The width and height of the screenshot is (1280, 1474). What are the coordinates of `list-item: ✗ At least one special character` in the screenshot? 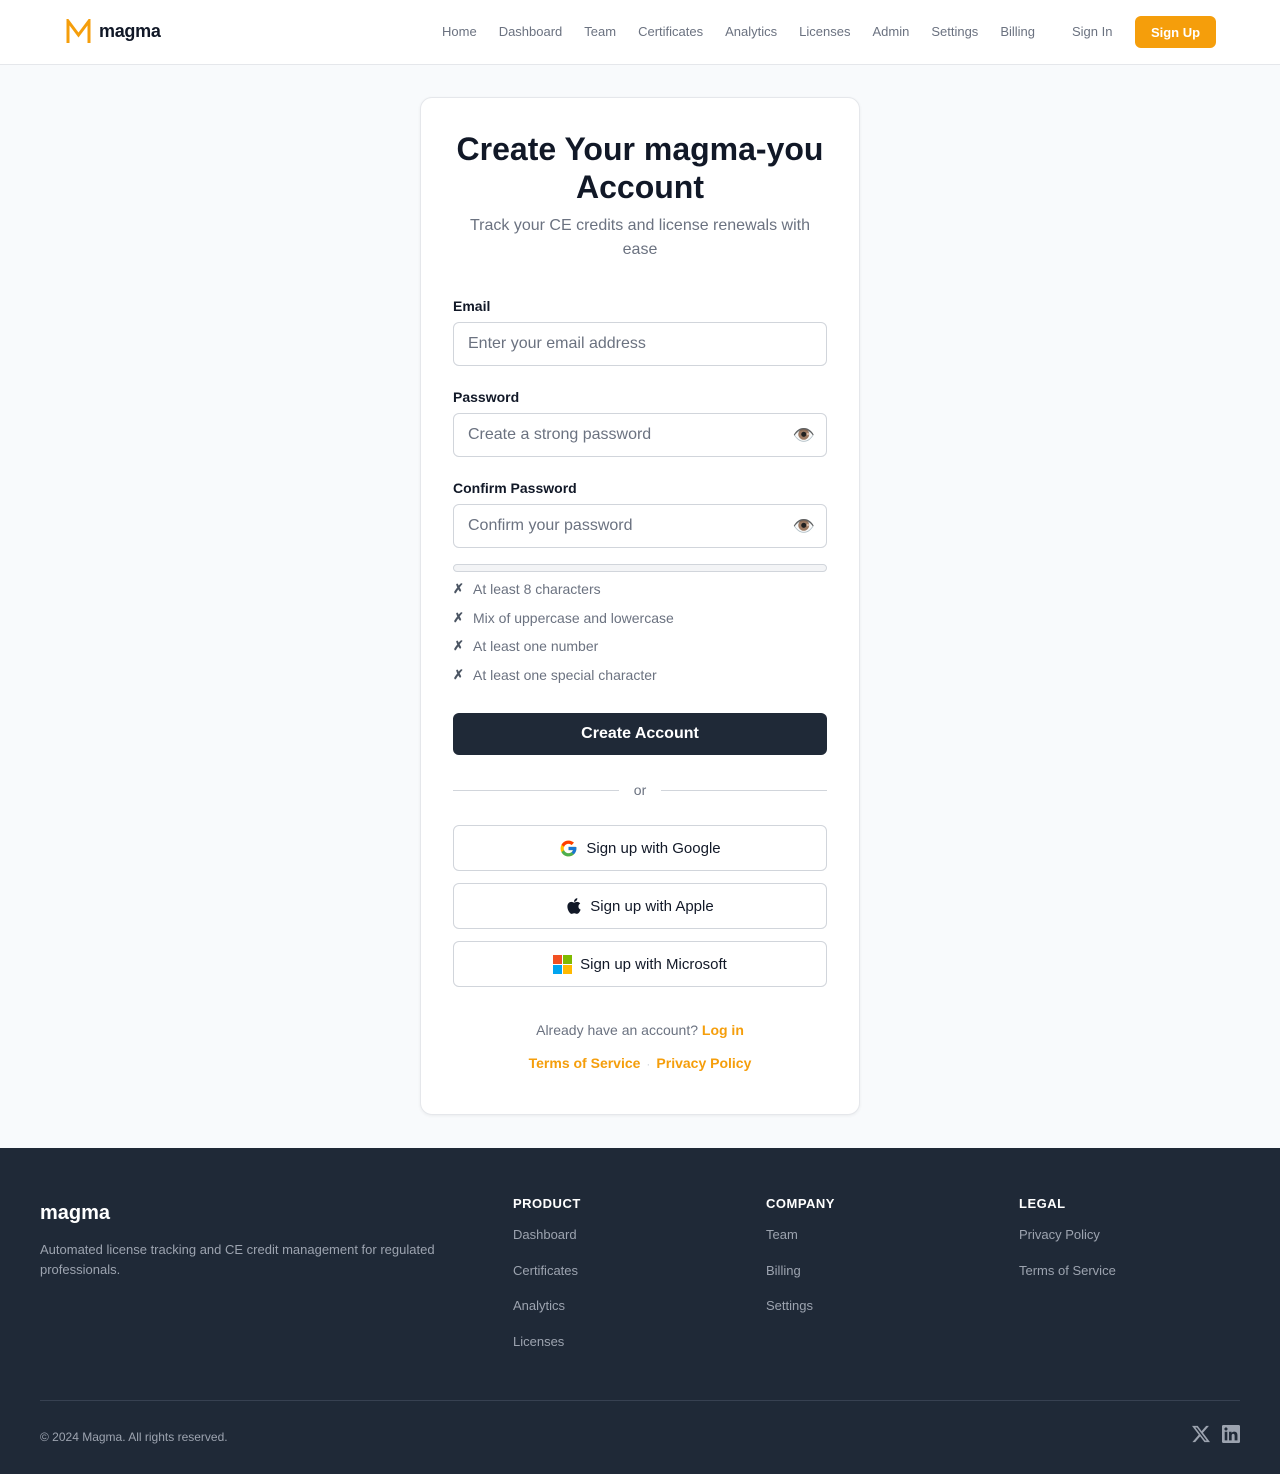 It's located at (640, 678).